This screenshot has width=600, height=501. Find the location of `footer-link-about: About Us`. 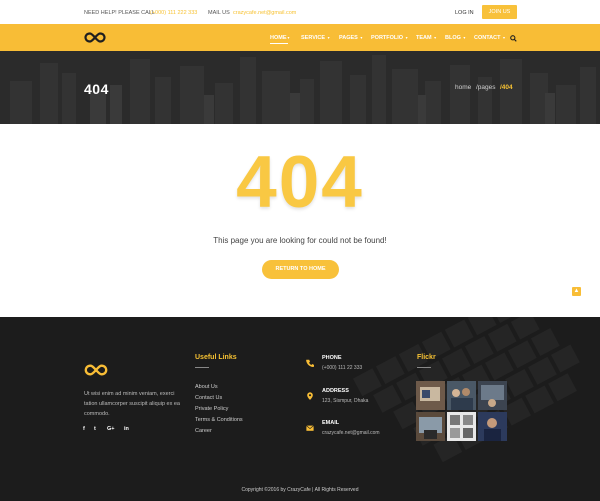

footer-link-about: About Us is located at coordinates (206, 387).